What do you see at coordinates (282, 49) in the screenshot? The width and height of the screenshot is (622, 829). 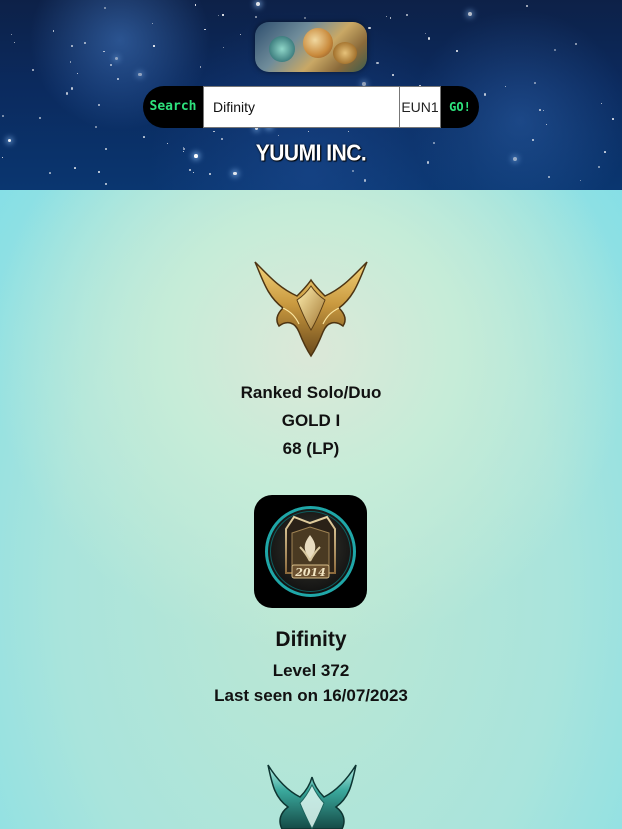 I see `logo-art-left` at bounding box center [282, 49].